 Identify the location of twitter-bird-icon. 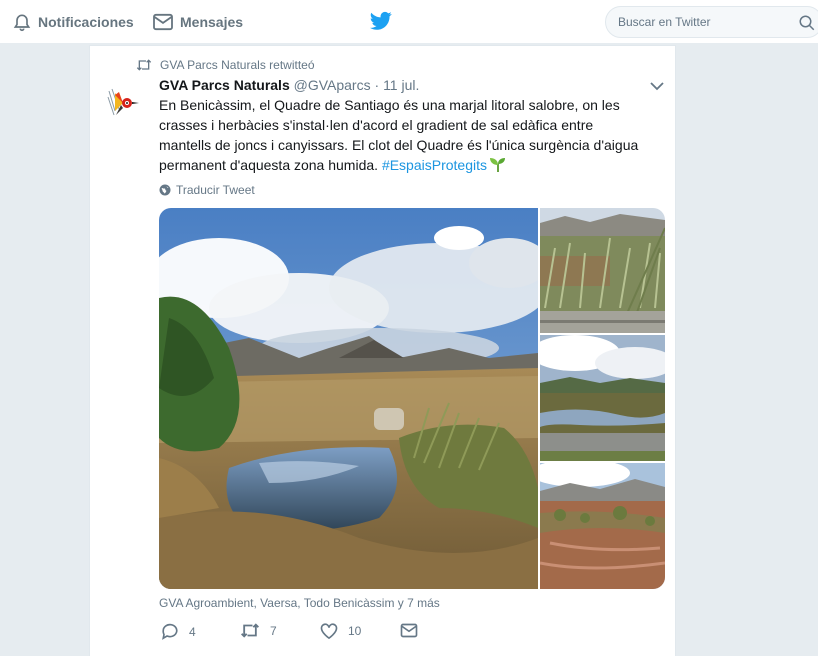
(381, 21).